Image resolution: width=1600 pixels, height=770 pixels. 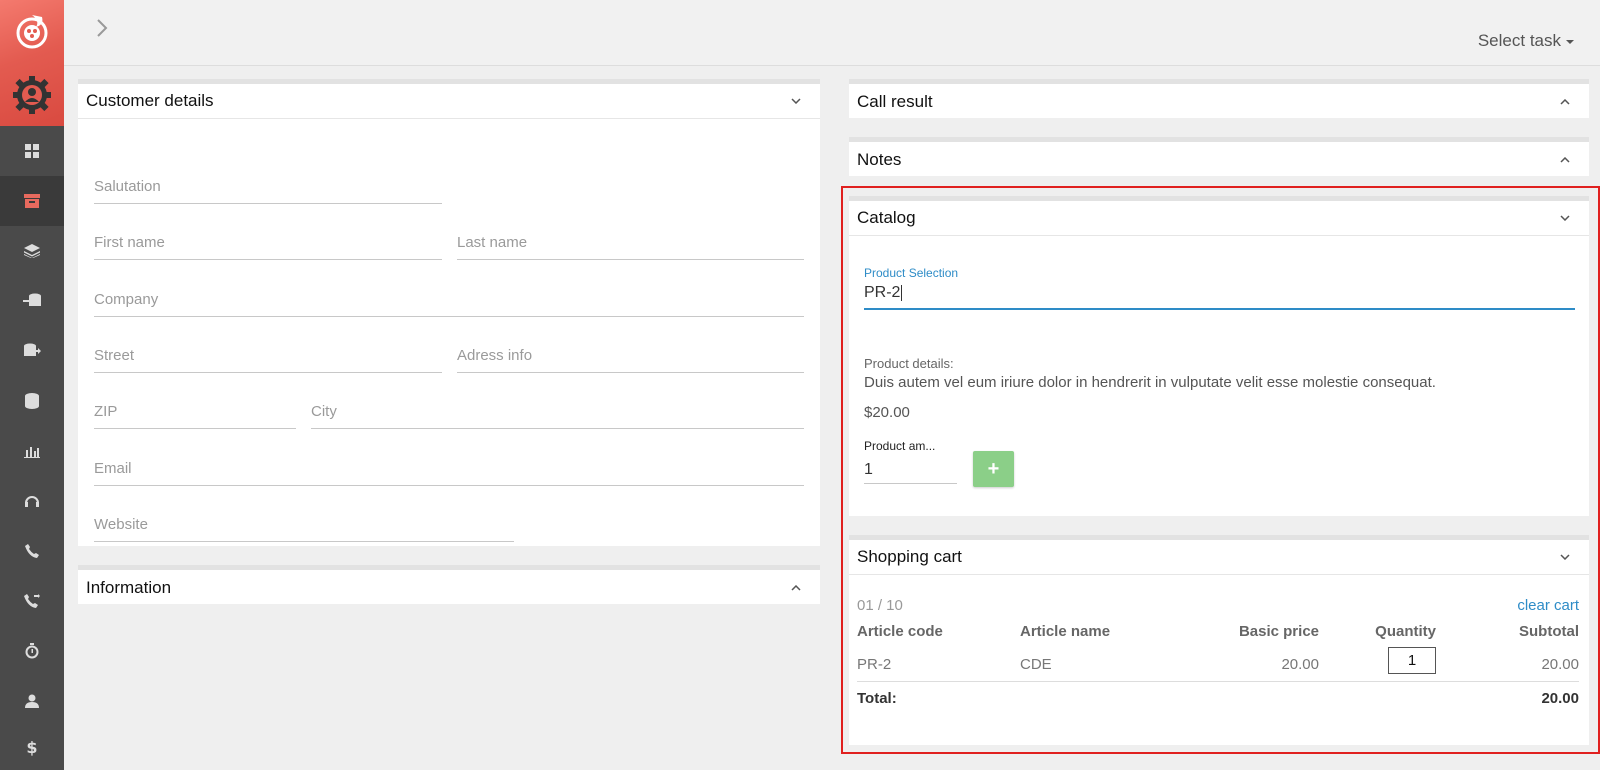 I want to click on sidebar-item-billing: $, so click(x=32, y=746).